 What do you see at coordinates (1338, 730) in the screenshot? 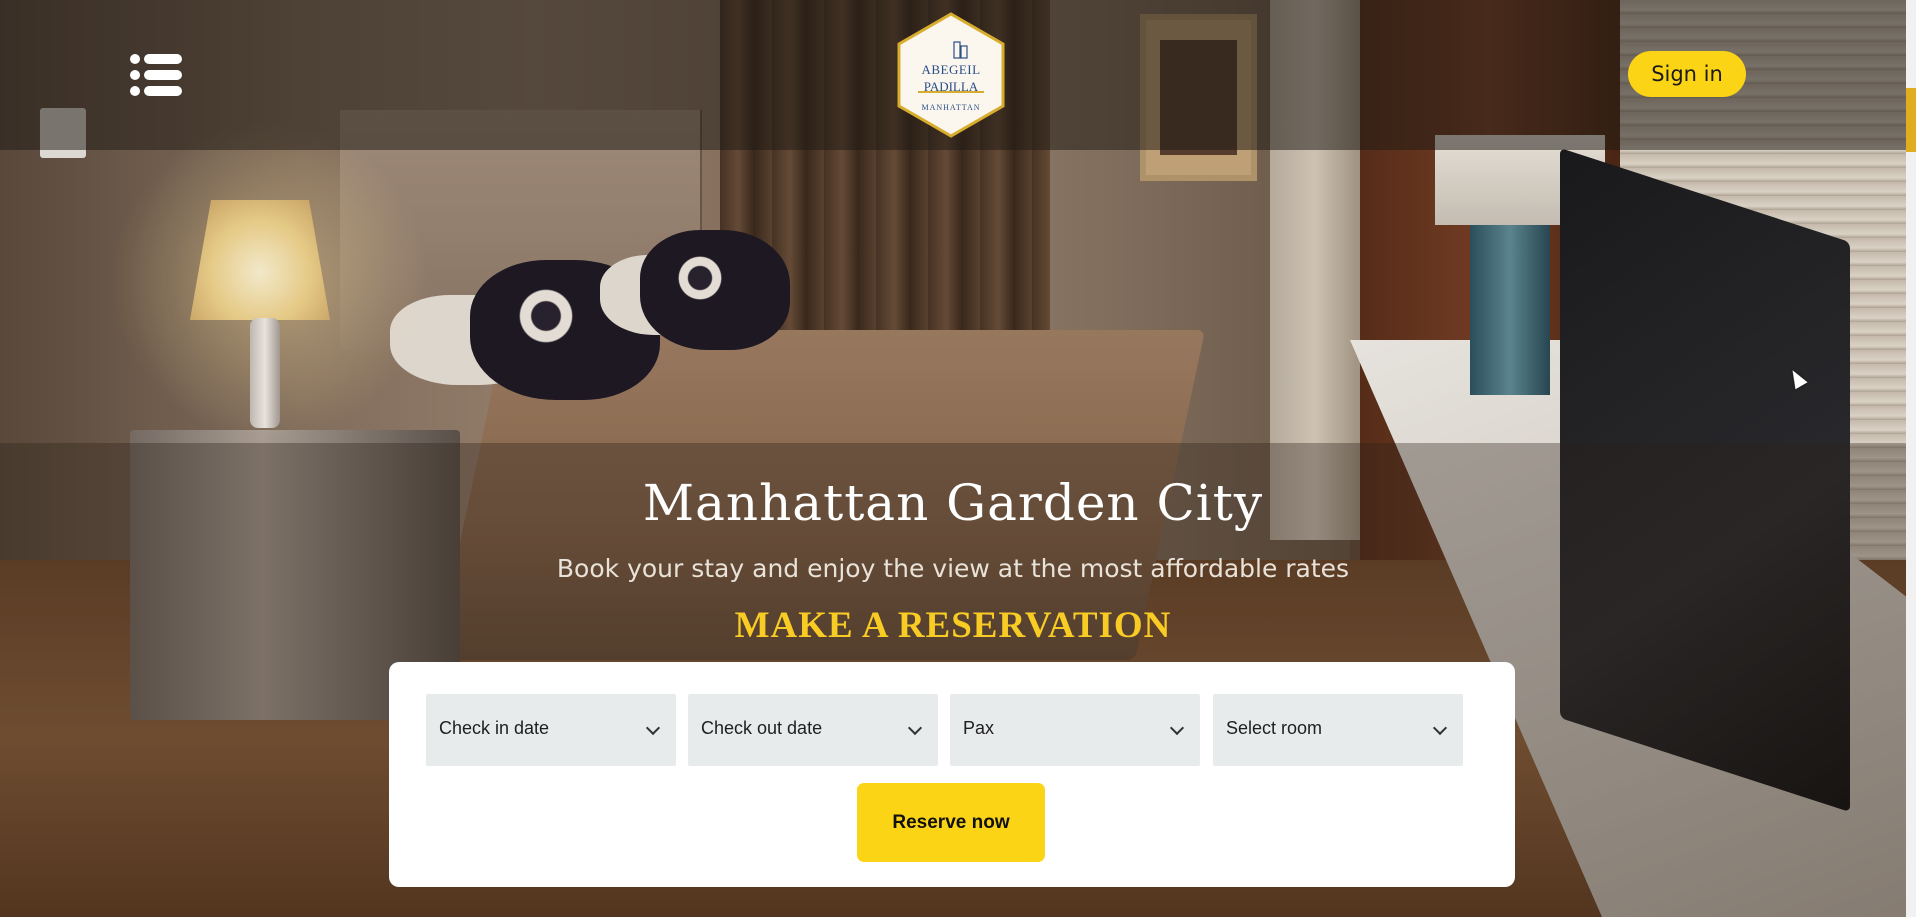
I see `room-select: Select room` at bounding box center [1338, 730].